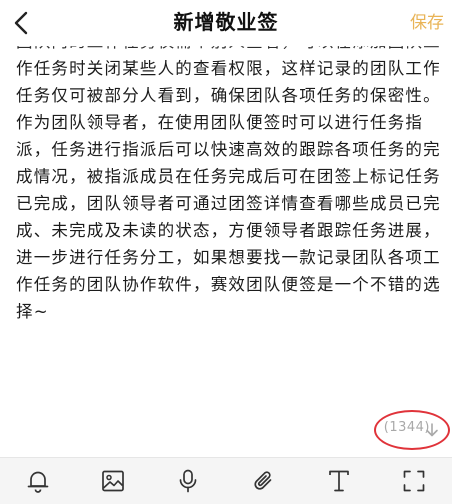  I want to click on editor-toolbar, so click(226, 480).